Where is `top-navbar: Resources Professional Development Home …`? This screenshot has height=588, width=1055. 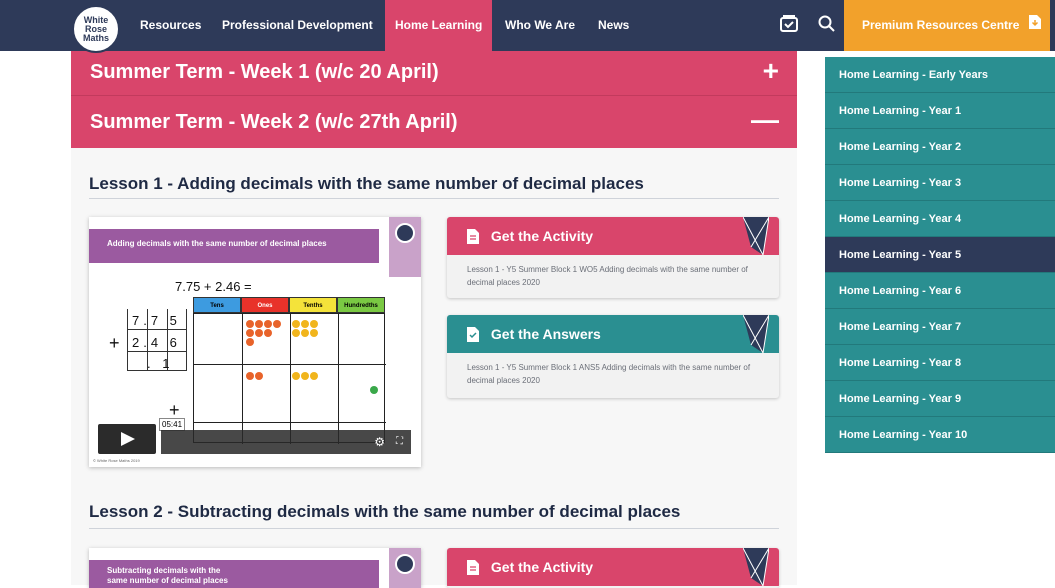
top-navbar: Resources Professional Development Home … is located at coordinates (527, 25).